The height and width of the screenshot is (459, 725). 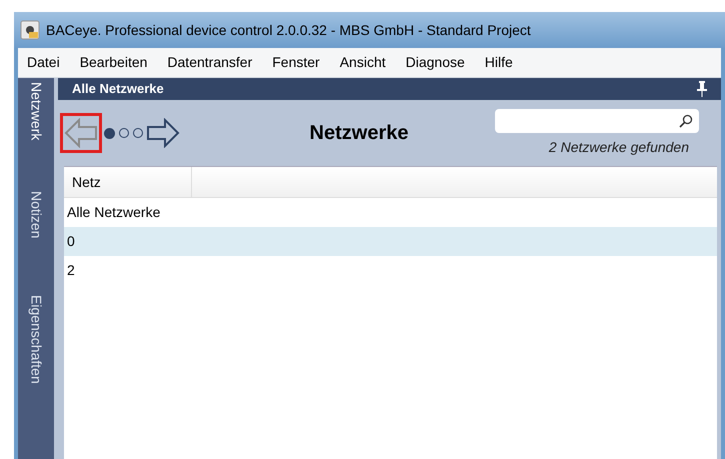 What do you see at coordinates (686, 121) in the screenshot?
I see `search-icon` at bounding box center [686, 121].